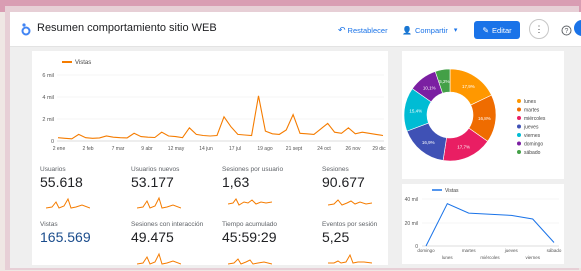 This screenshot has width=581, height=271. I want to click on metric-value: 1,63, so click(236, 182).